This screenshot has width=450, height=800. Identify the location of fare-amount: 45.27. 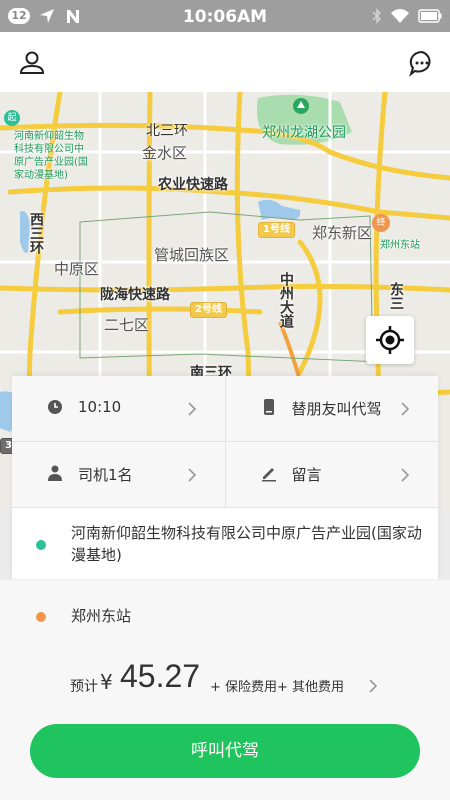
(160, 676).